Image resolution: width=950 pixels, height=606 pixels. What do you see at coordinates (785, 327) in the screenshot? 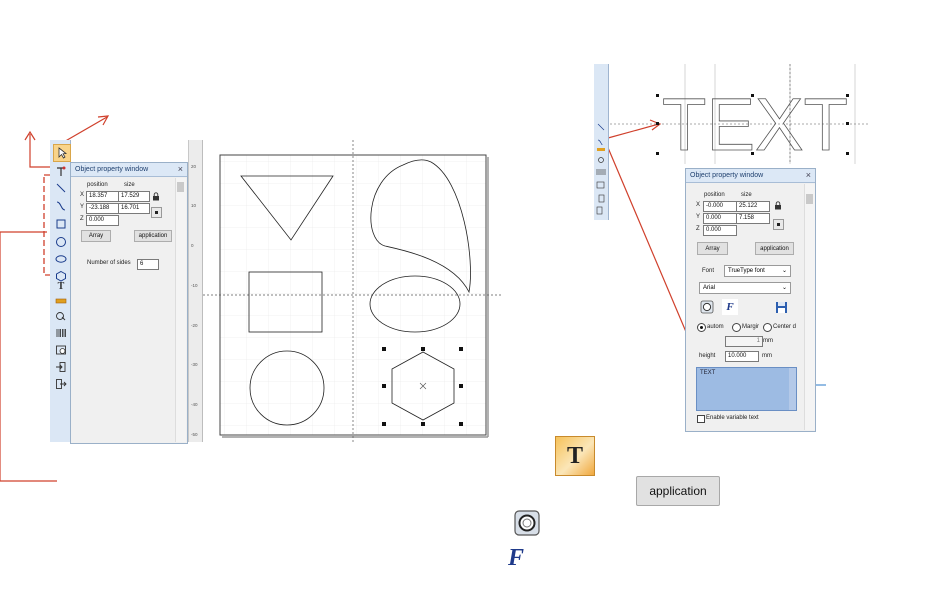
I see `radio-center-label: Center d` at bounding box center [785, 327].